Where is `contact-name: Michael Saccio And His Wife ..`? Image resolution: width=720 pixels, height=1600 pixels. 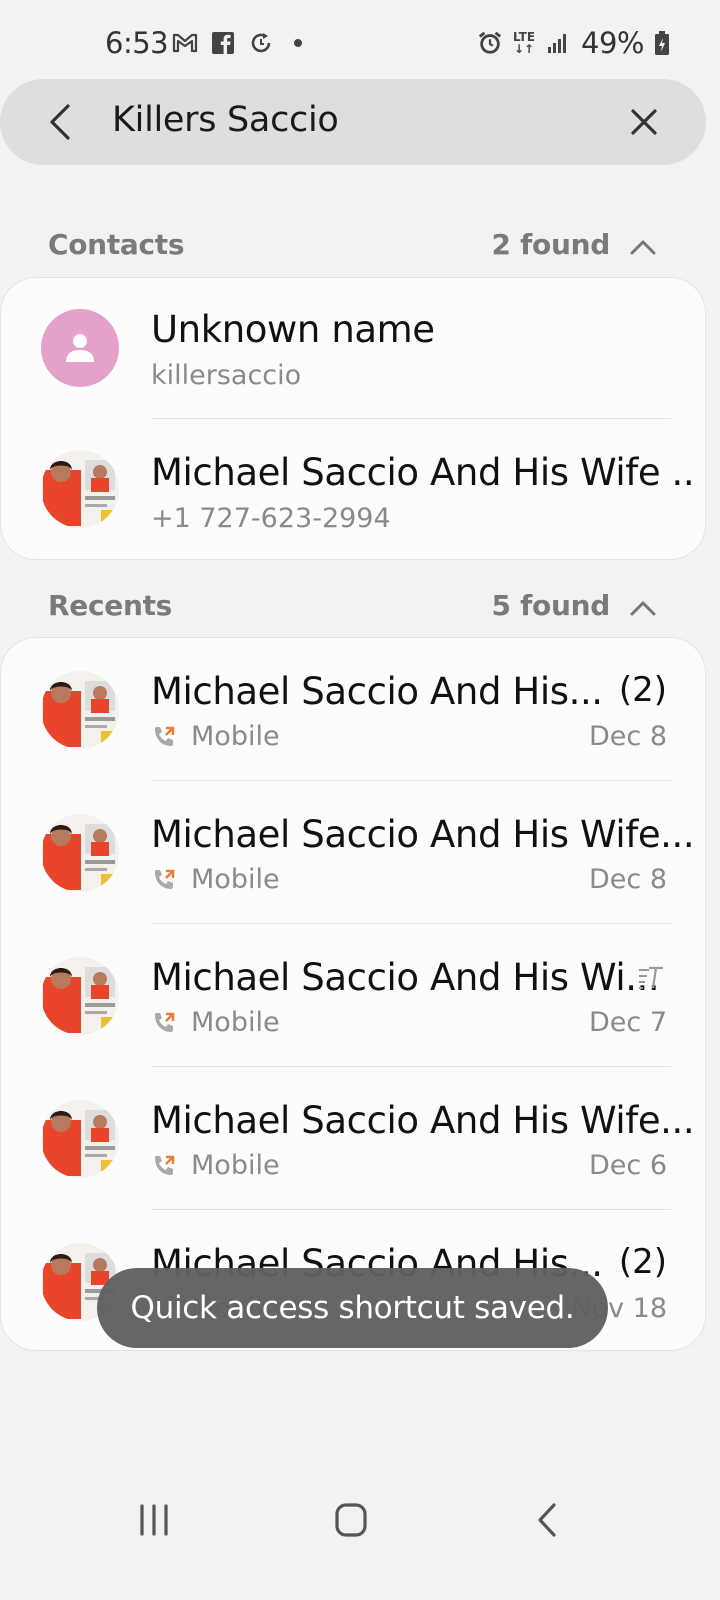
contact-name: Michael Saccio And His Wife .. is located at coordinates (423, 472).